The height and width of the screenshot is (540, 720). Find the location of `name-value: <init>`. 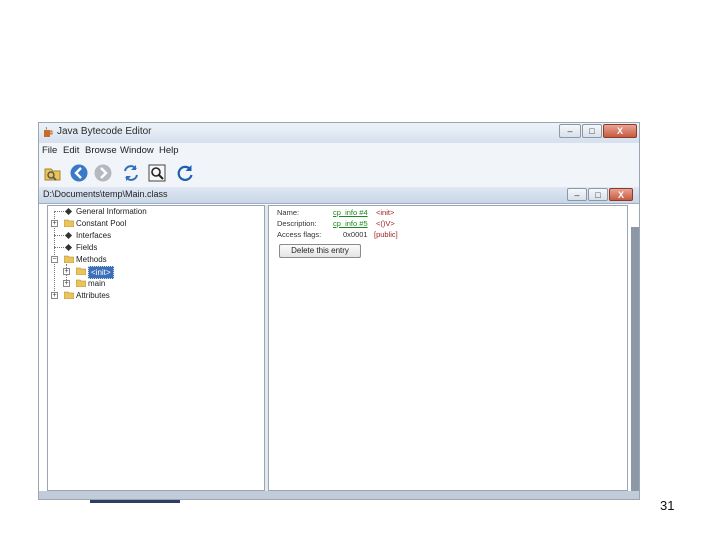

name-value: <init> is located at coordinates (385, 212).